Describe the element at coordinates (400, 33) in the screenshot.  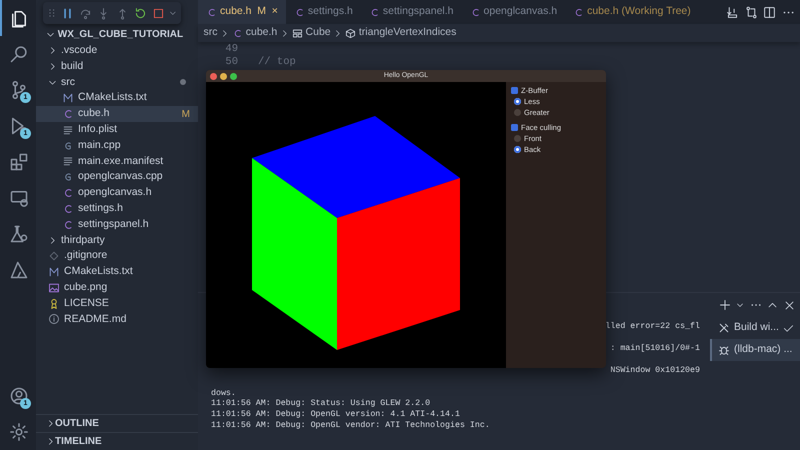
I see `breadcrumb-item: triangleVertexIndices` at that location.